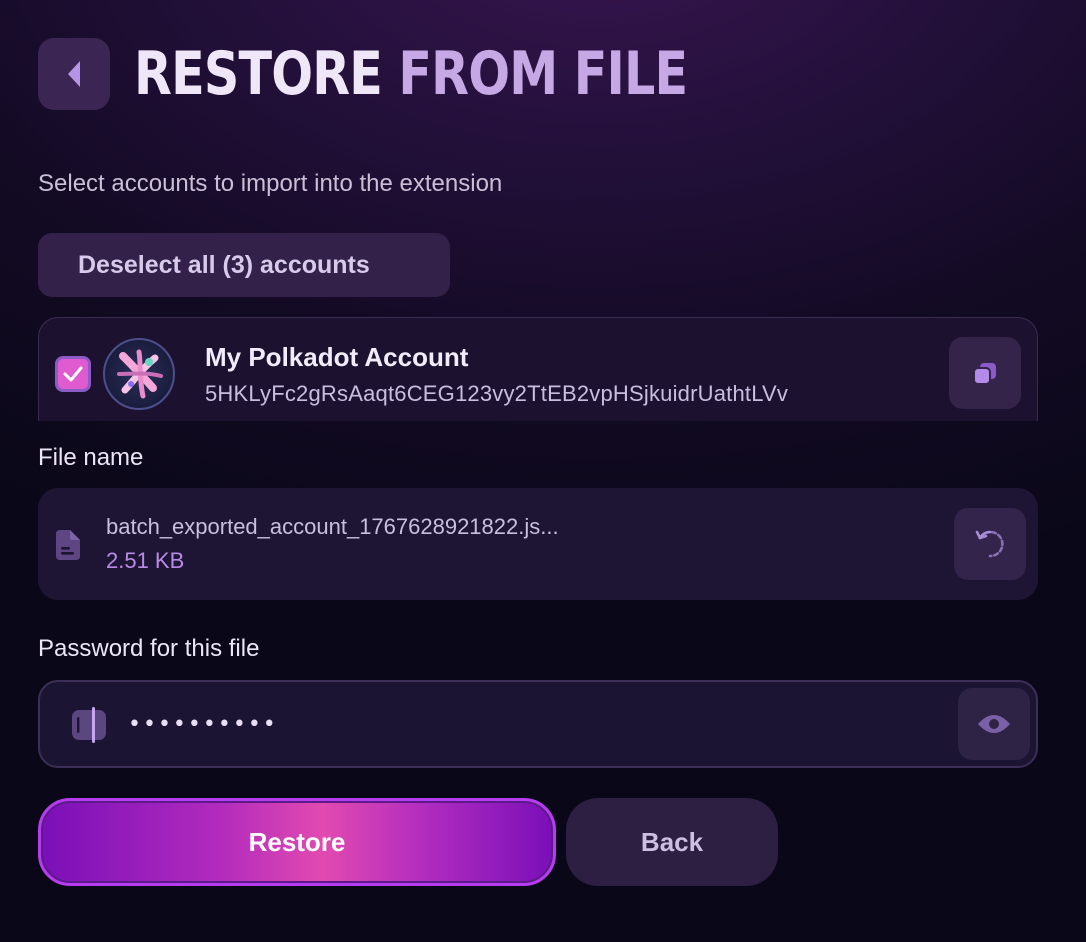 The height and width of the screenshot is (942, 1086). I want to click on deselect-all-button: Deselect all (3) accounts, so click(244, 265).